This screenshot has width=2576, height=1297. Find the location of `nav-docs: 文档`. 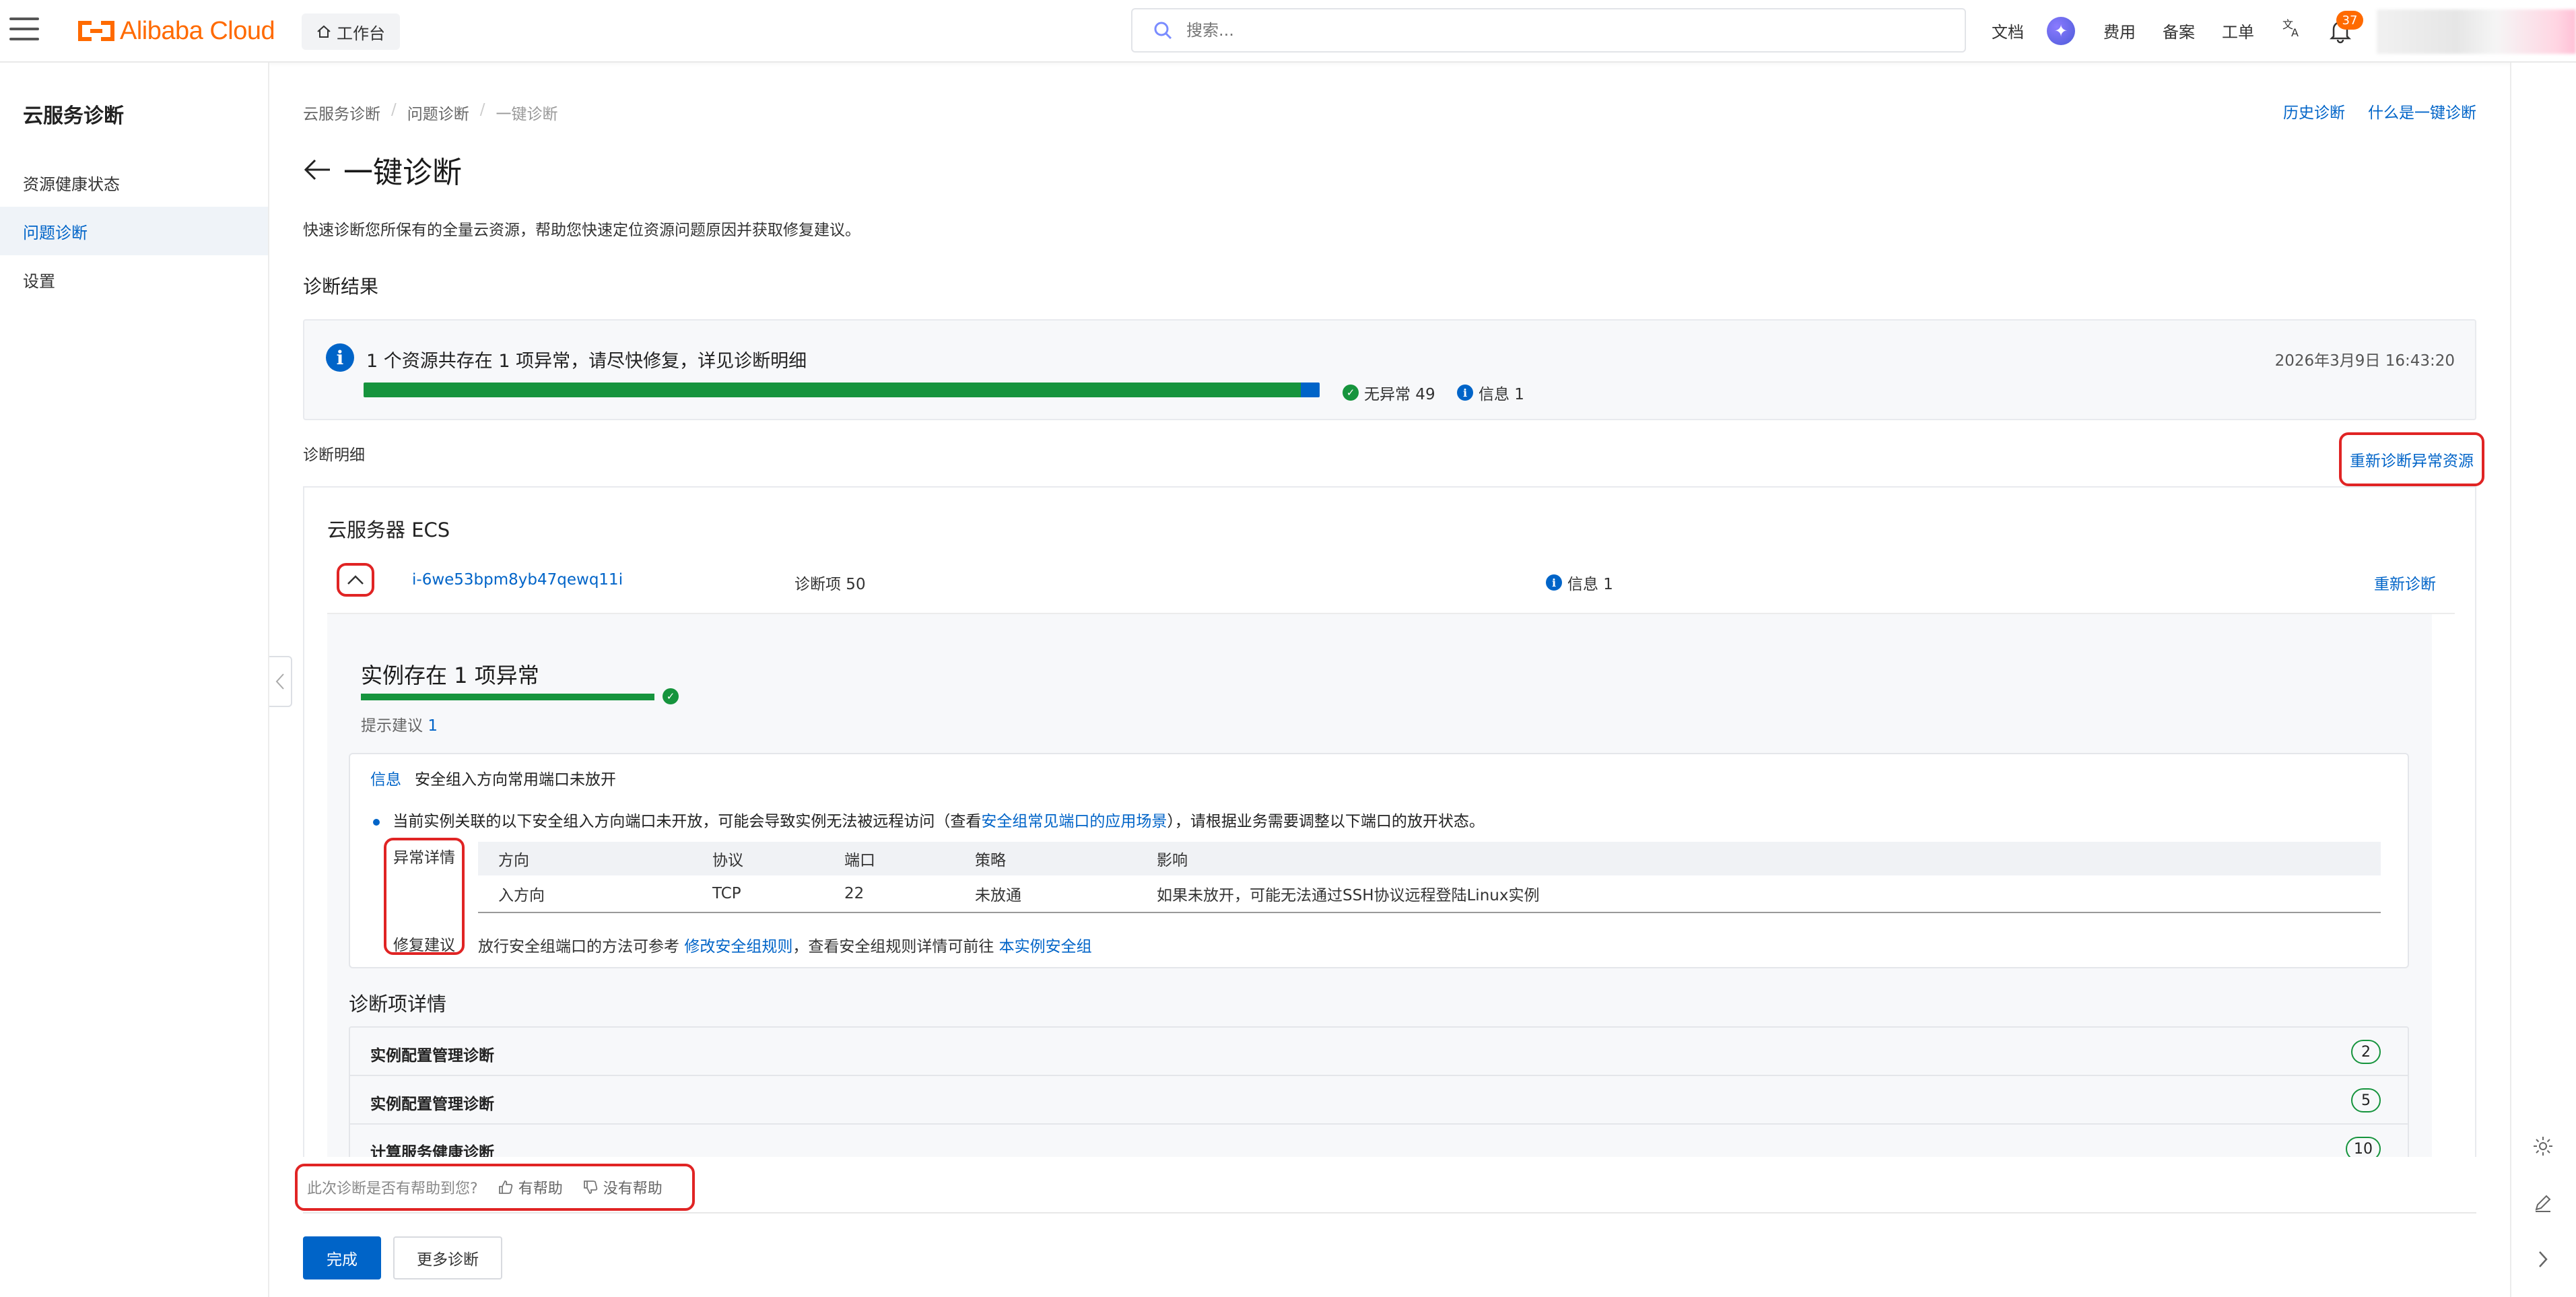

nav-docs: 文档 is located at coordinates (2008, 30).